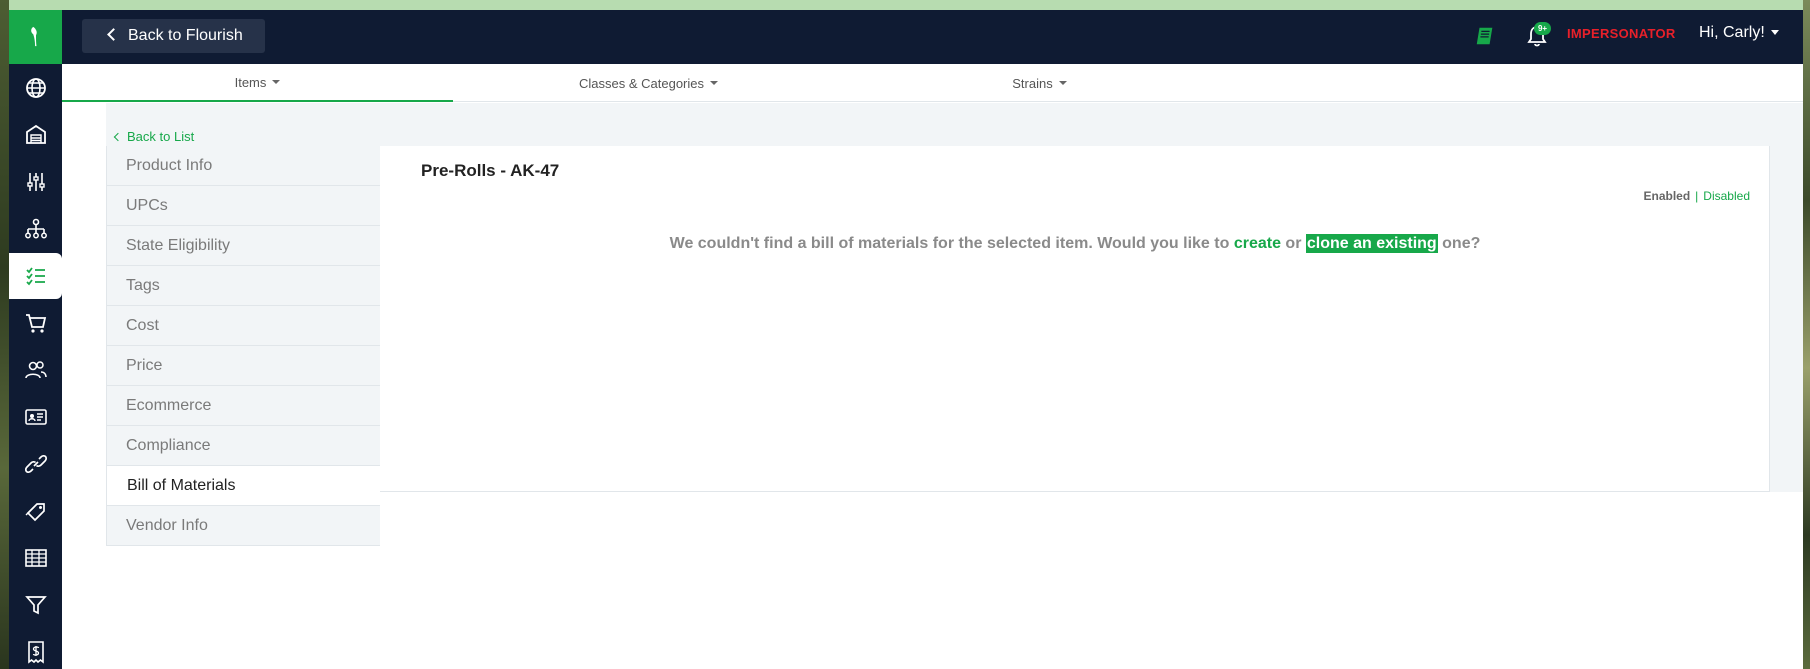  What do you see at coordinates (1032, 83) in the screenshot?
I see `tab-strains-label: Strains` at bounding box center [1032, 83].